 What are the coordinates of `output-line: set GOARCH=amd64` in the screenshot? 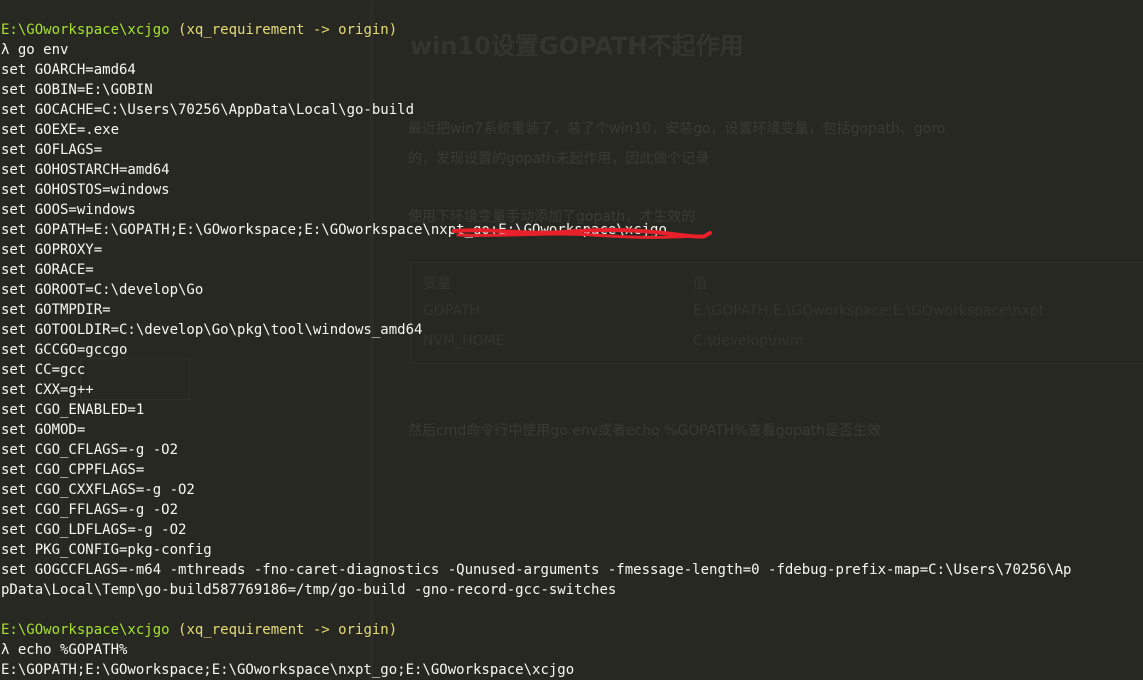 It's located at (68, 70).